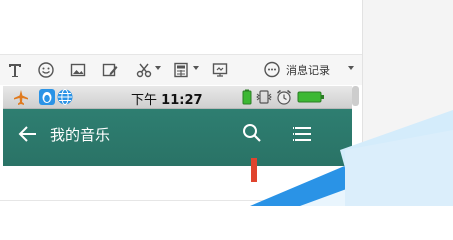 Image resolution: width=453 pixels, height=240 pixels. Describe the element at coordinates (196, 68) in the screenshot. I see `apps-dropdown-caret` at that location.